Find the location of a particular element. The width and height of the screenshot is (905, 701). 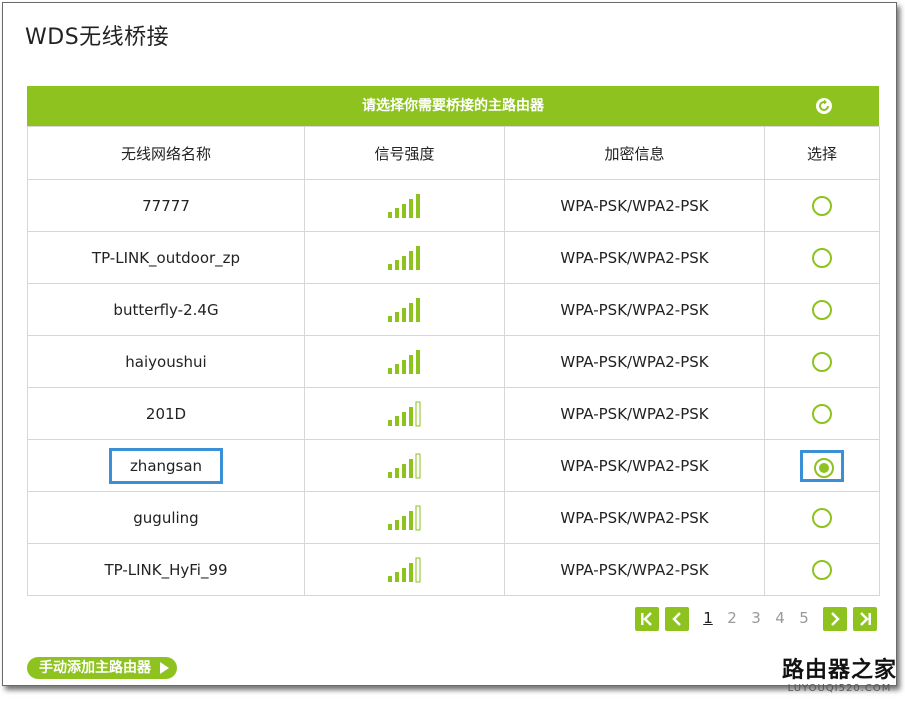

ssid-label: TP-LINK_outdoor_zp is located at coordinates (166, 257).